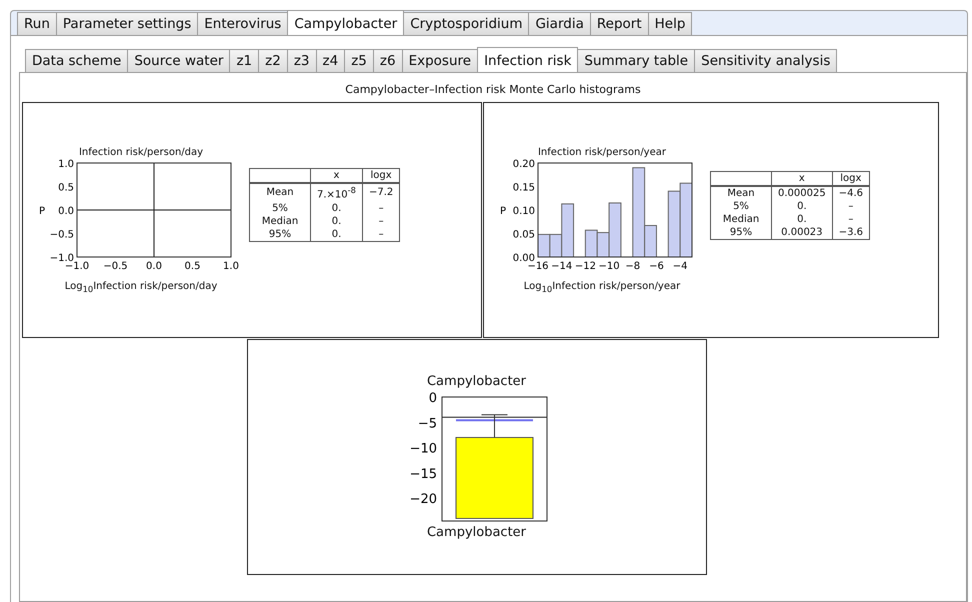  Describe the element at coordinates (381, 192) in the screenshot. I see `table-cell: −7.2` at that location.